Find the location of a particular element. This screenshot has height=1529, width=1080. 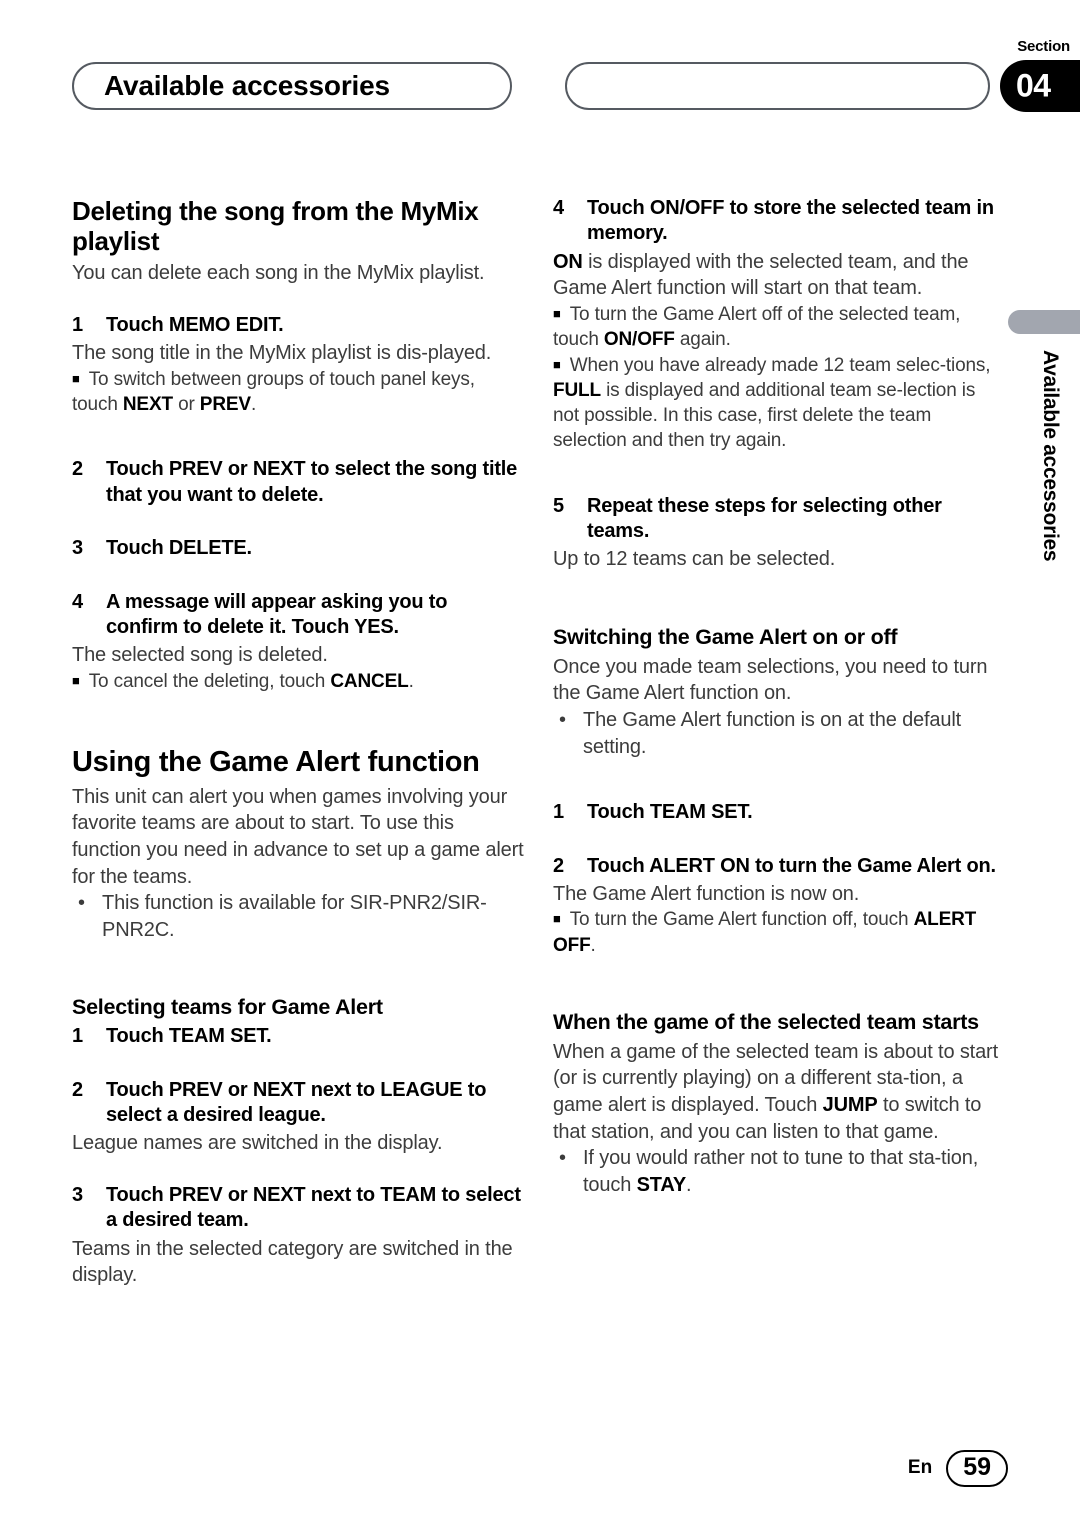

note-key-onoff: ON/OFF is located at coordinates (639, 340).